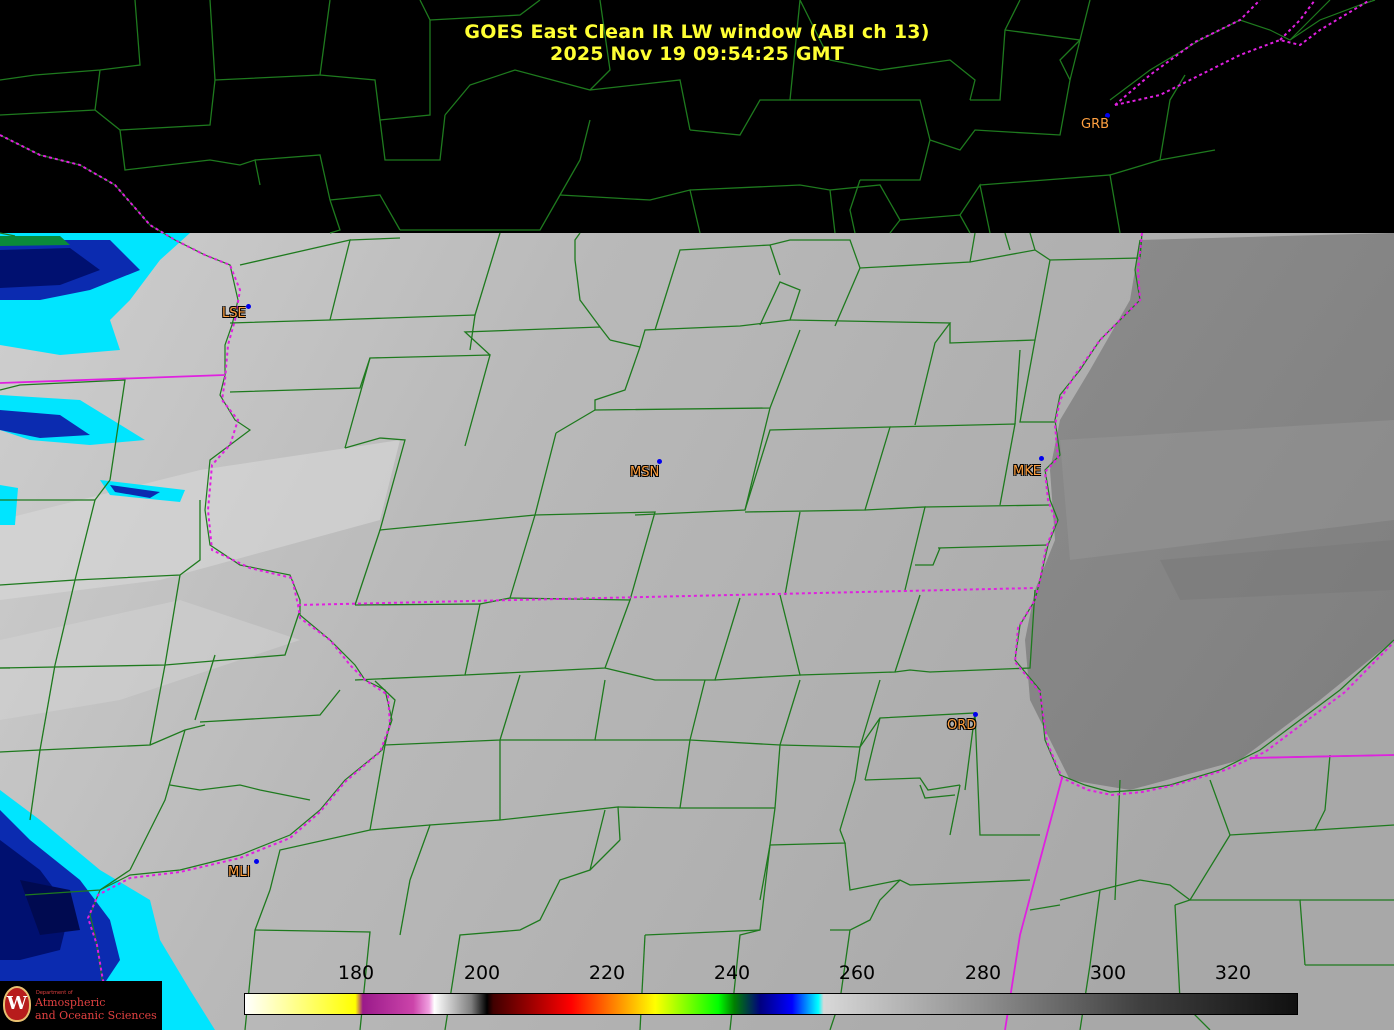 This screenshot has height=1030, width=1394. I want to click on colorbar-tick-label: 320, so click(1233, 973).